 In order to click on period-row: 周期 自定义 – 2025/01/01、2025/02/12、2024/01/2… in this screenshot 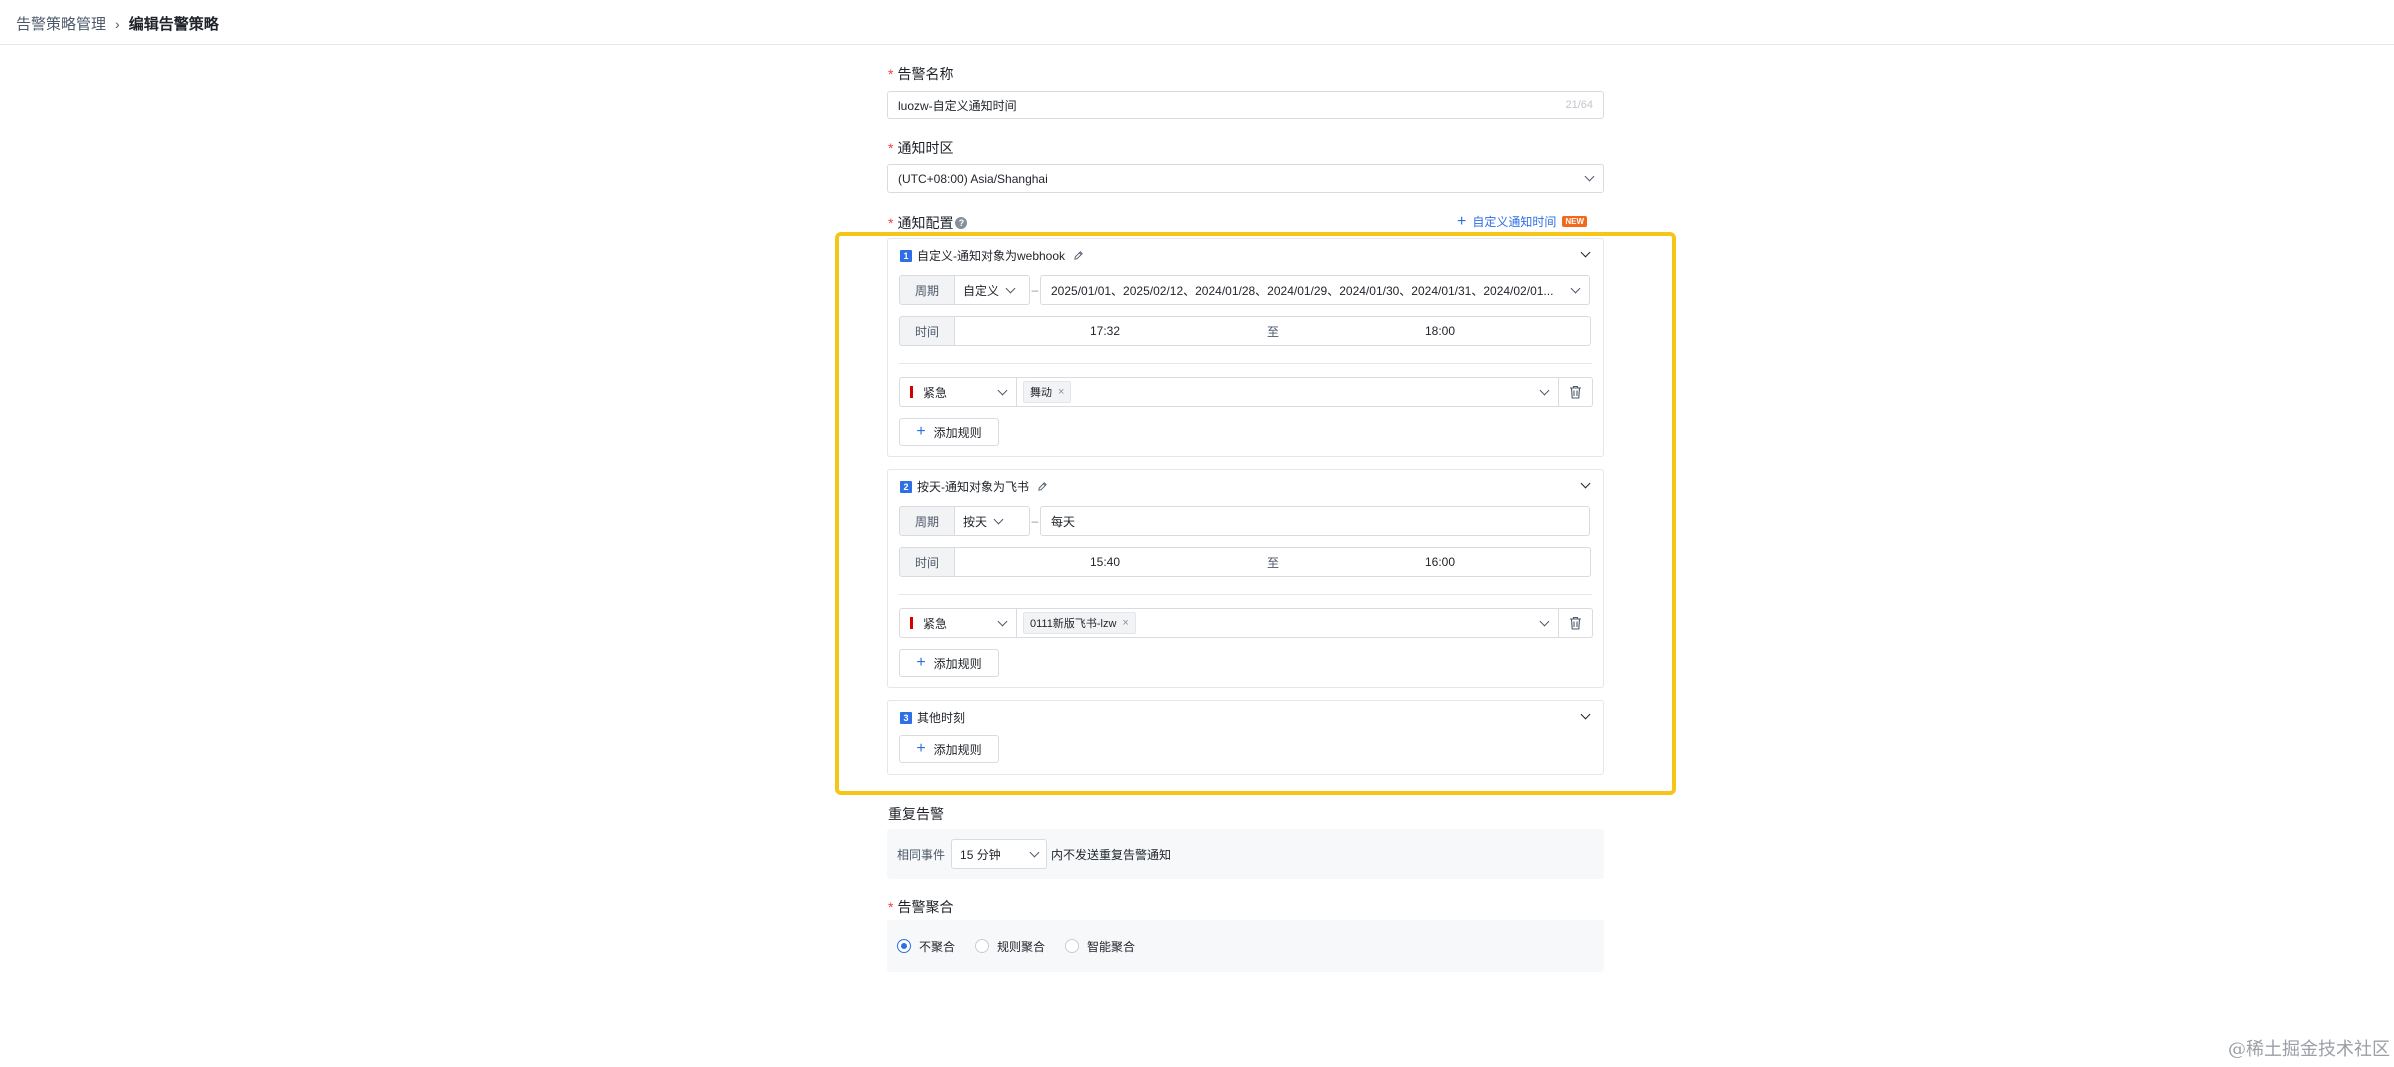, I will do `click(1244, 290)`.